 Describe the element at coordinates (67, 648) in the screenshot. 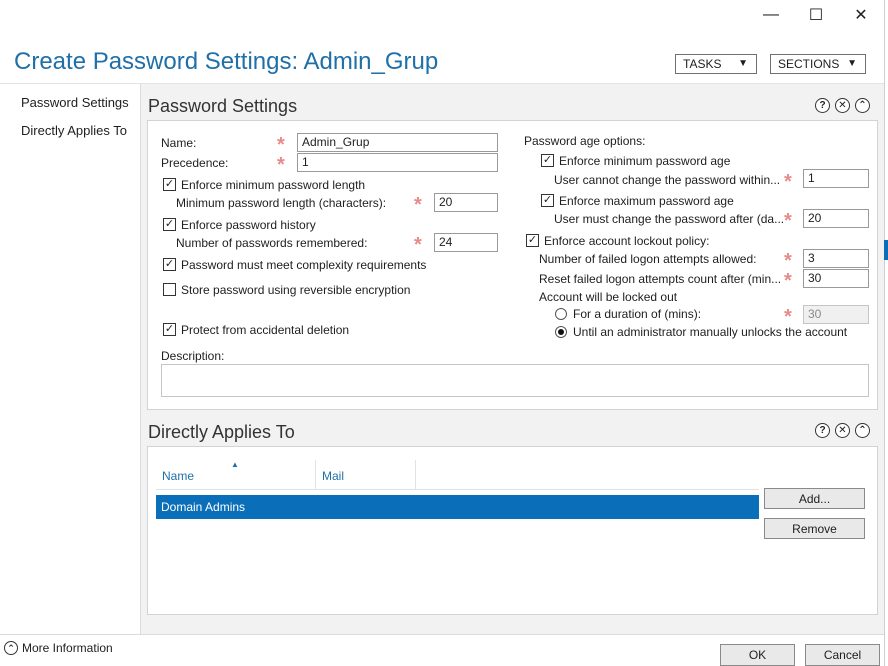

I see `more-information-label: More Information` at that location.